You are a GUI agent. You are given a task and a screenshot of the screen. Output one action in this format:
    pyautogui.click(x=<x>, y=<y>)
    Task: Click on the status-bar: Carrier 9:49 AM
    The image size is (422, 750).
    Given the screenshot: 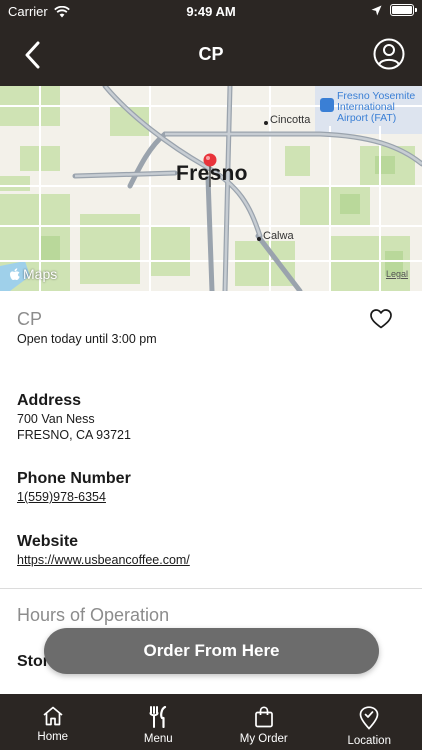 What is the action you would take?
    pyautogui.click(x=211, y=12)
    